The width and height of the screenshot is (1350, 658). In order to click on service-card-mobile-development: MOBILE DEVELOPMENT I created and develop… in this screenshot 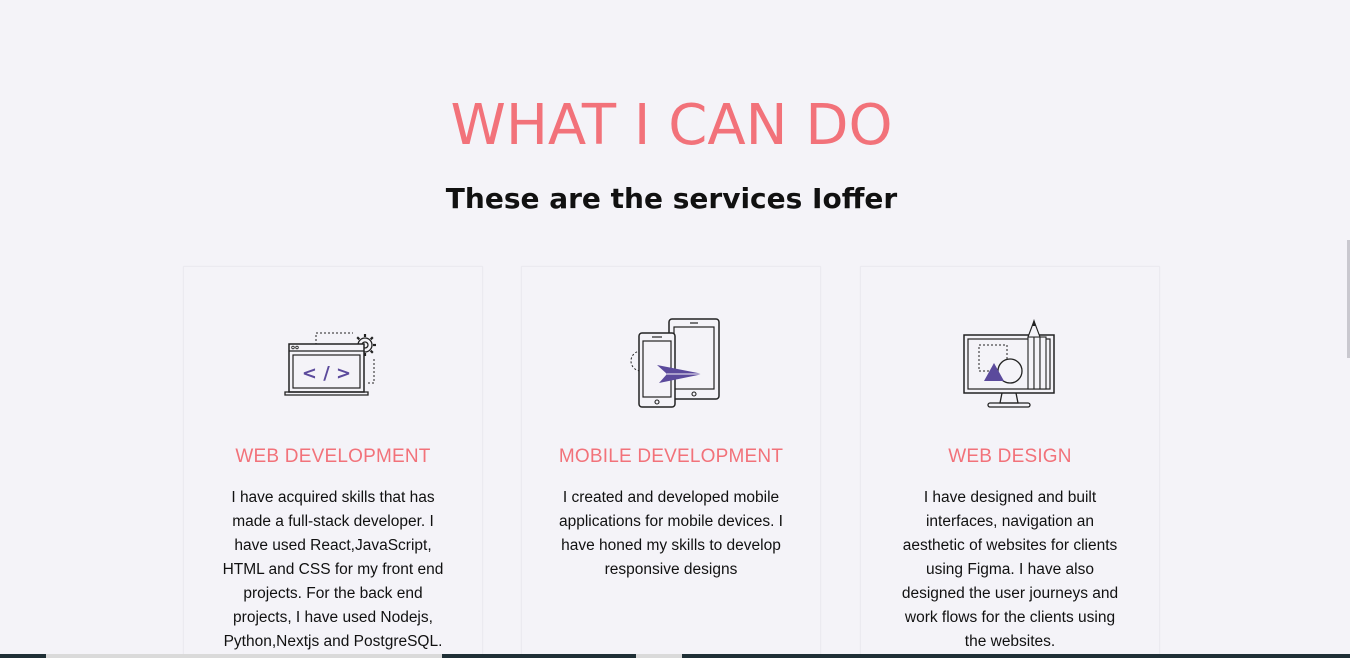, I will do `click(671, 462)`.